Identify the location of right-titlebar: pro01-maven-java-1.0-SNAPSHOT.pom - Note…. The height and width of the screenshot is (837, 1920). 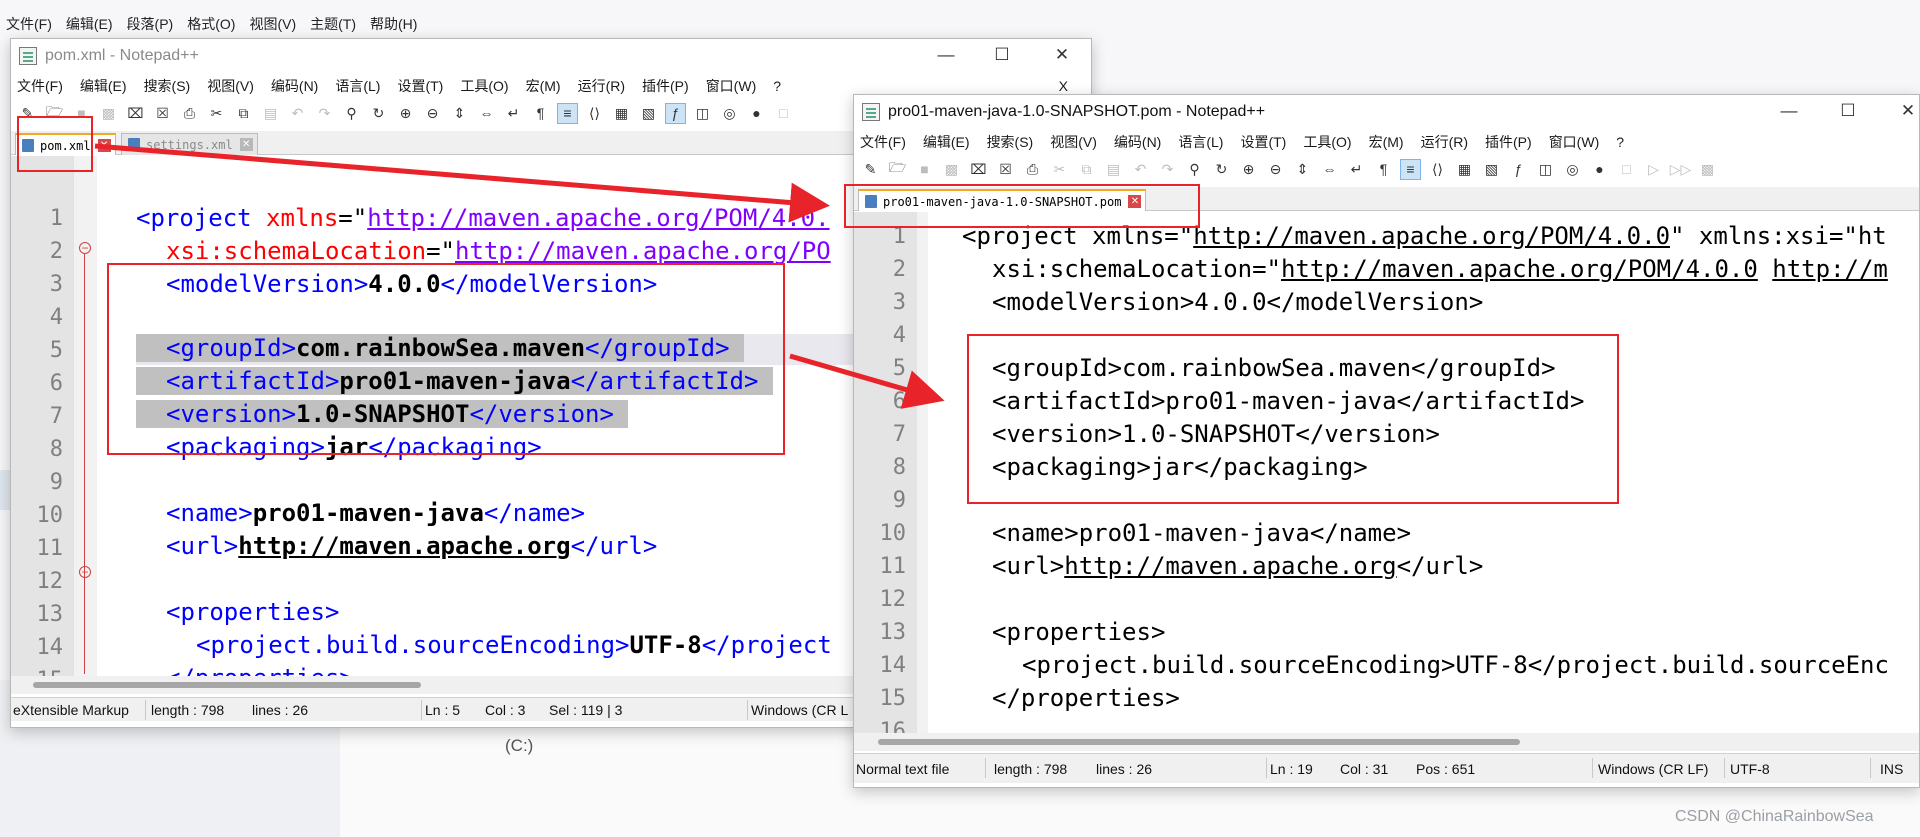
(1386, 112).